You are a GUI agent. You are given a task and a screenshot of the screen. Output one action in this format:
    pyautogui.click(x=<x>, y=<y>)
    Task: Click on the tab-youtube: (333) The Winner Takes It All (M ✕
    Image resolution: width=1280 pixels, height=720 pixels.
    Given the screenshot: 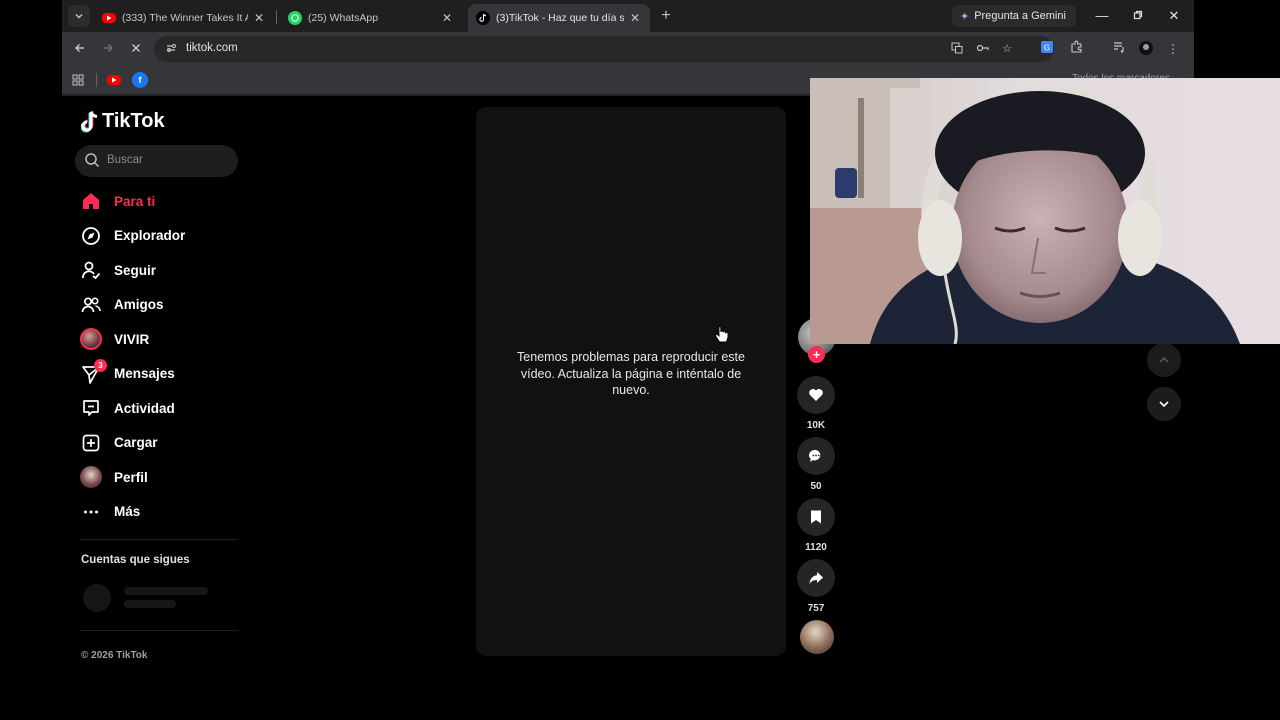 What is the action you would take?
    pyautogui.click(x=184, y=18)
    